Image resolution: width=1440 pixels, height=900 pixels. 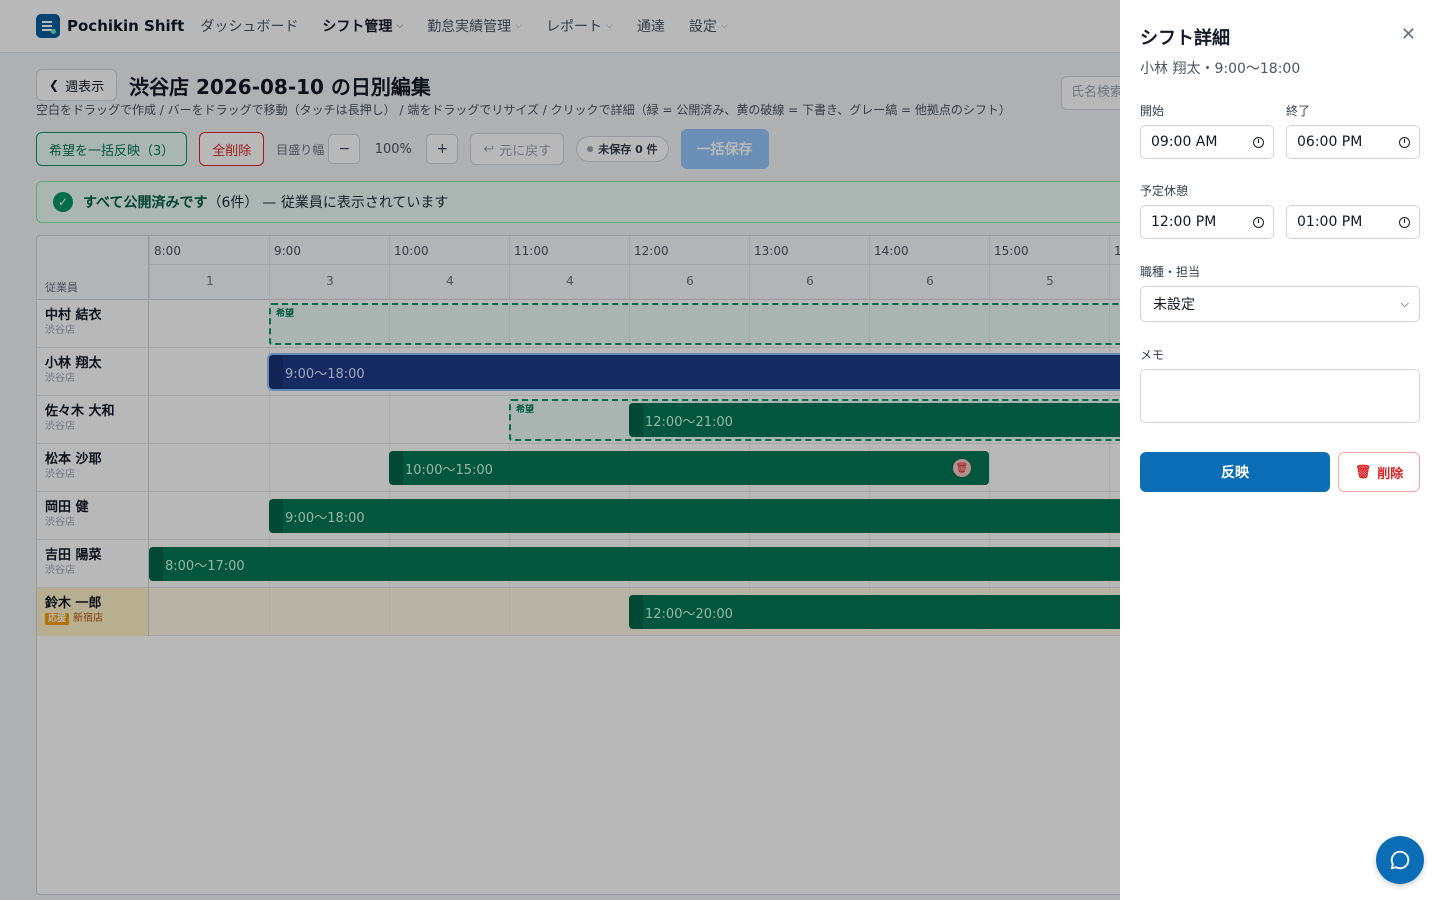 What do you see at coordinates (1330, 142) in the screenshot?
I see `end-time-value: 06:00 PM` at bounding box center [1330, 142].